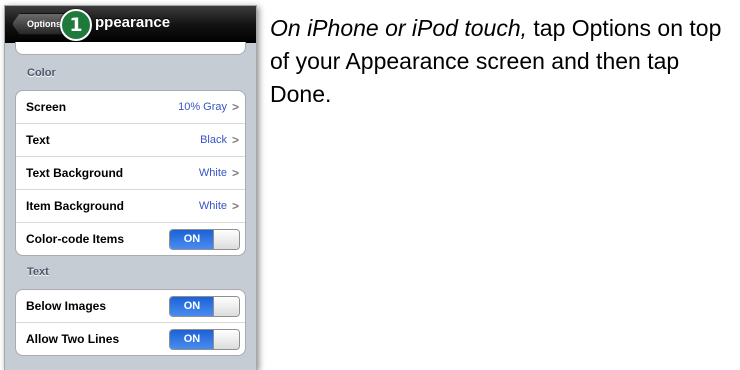 This screenshot has height=370, width=740. I want to click on section-header-text: Text, so click(38, 272).